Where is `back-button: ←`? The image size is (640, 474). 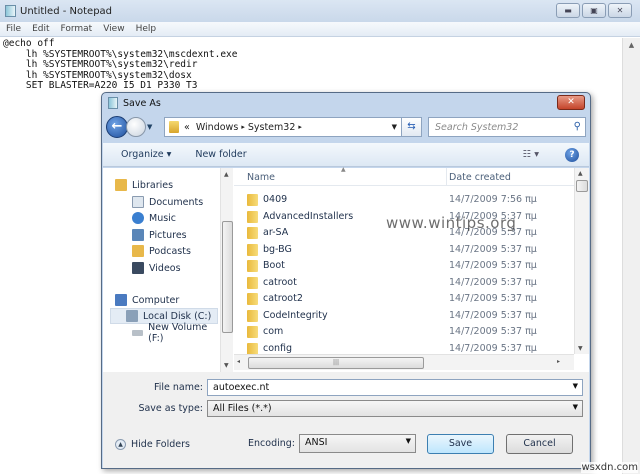
back-button: ← is located at coordinates (117, 127).